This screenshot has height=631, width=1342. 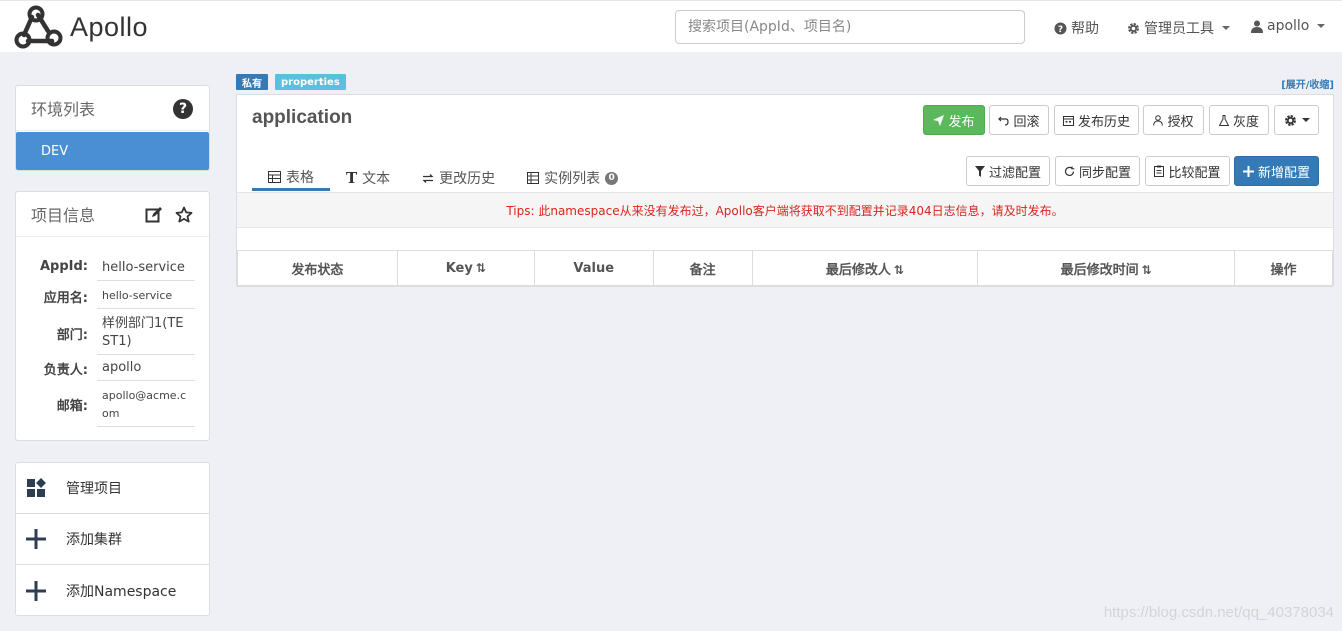 I want to click on project-actions-panel: 管理项目 添加集群 添加Namespace, so click(x=112, y=539).